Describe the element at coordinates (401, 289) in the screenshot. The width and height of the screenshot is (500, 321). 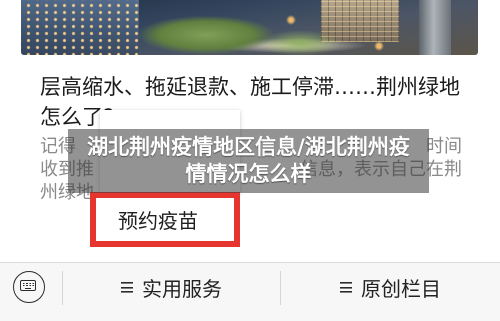
I see `menu-label: 原创栏目` at that location.